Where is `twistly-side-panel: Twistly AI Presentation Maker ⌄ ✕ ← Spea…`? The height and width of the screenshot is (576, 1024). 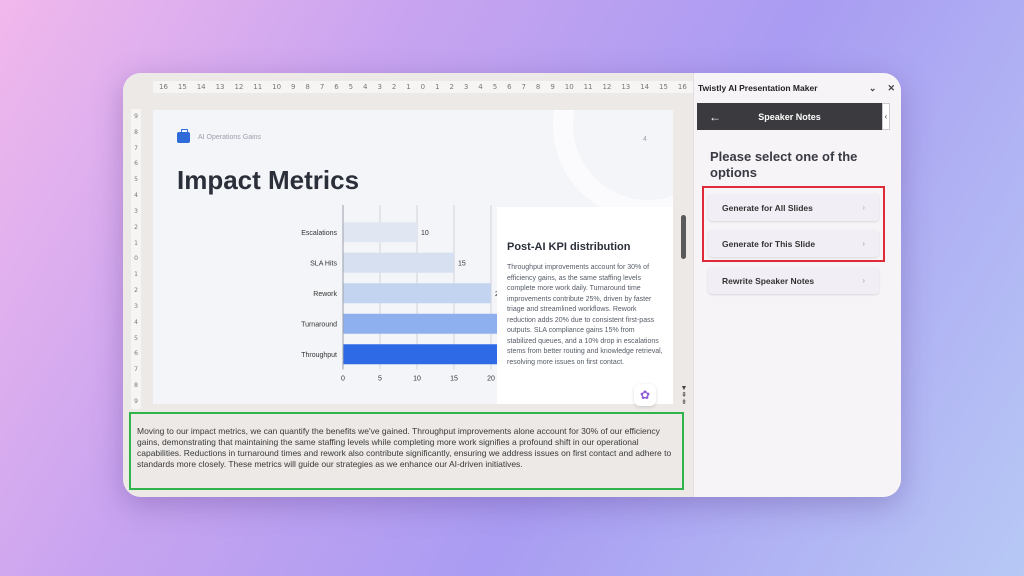
twistly-side-panel: Twistly AI Presentation Maker ⌄ ✕ ← Spea… is located at coordinates (797, 285).